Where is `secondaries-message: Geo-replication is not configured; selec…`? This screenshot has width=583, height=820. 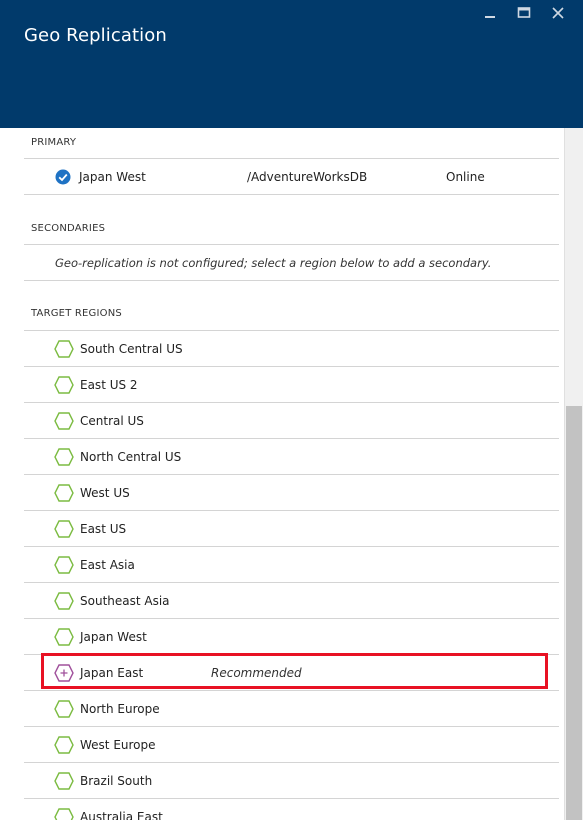
secondaries-message: Geo-replication is not configured; selec… is located at coordinates (273, 263).